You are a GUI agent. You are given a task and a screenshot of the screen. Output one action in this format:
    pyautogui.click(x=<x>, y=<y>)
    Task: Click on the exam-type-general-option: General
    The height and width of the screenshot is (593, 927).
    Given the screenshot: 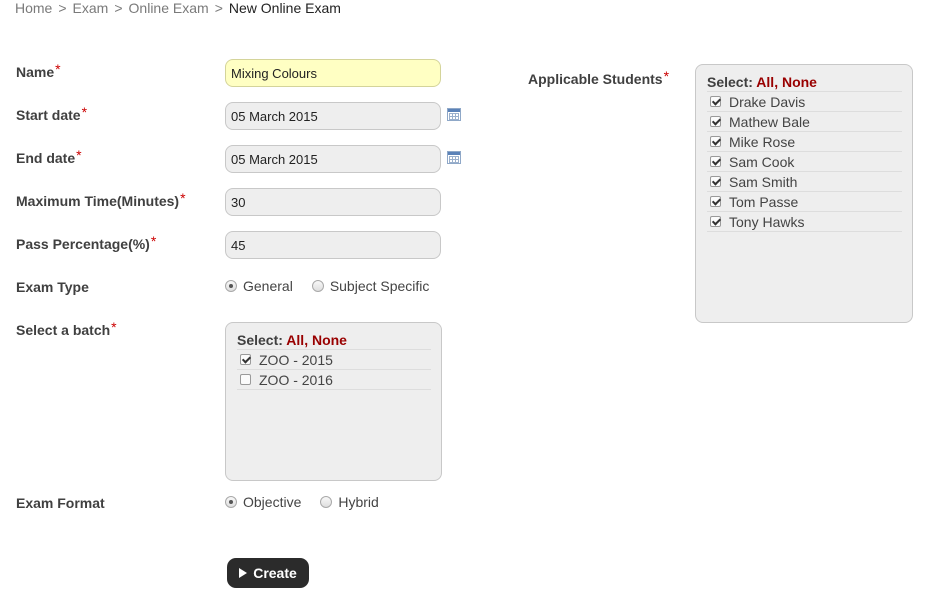 What is the action you would take?
    pyautogui.click(x=259, y=286)
    